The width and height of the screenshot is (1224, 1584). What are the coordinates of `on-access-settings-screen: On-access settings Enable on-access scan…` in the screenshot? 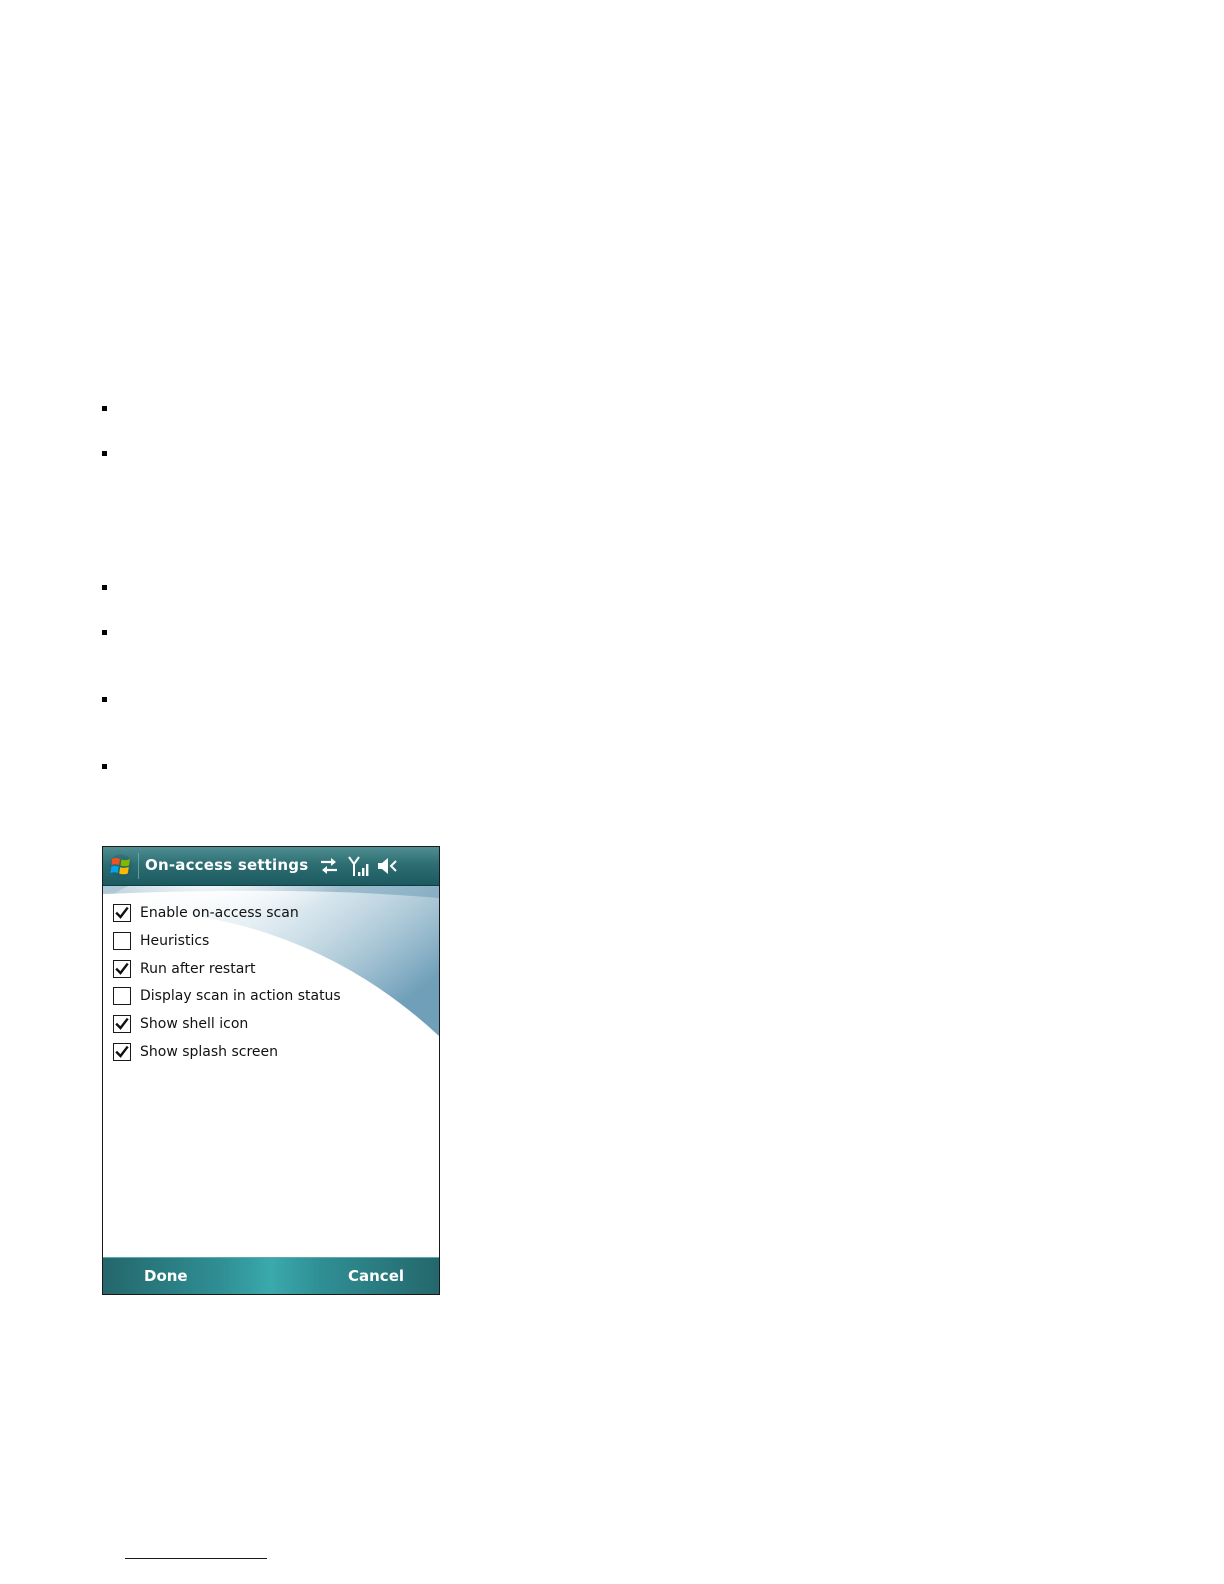 It's located at (271, 1070).